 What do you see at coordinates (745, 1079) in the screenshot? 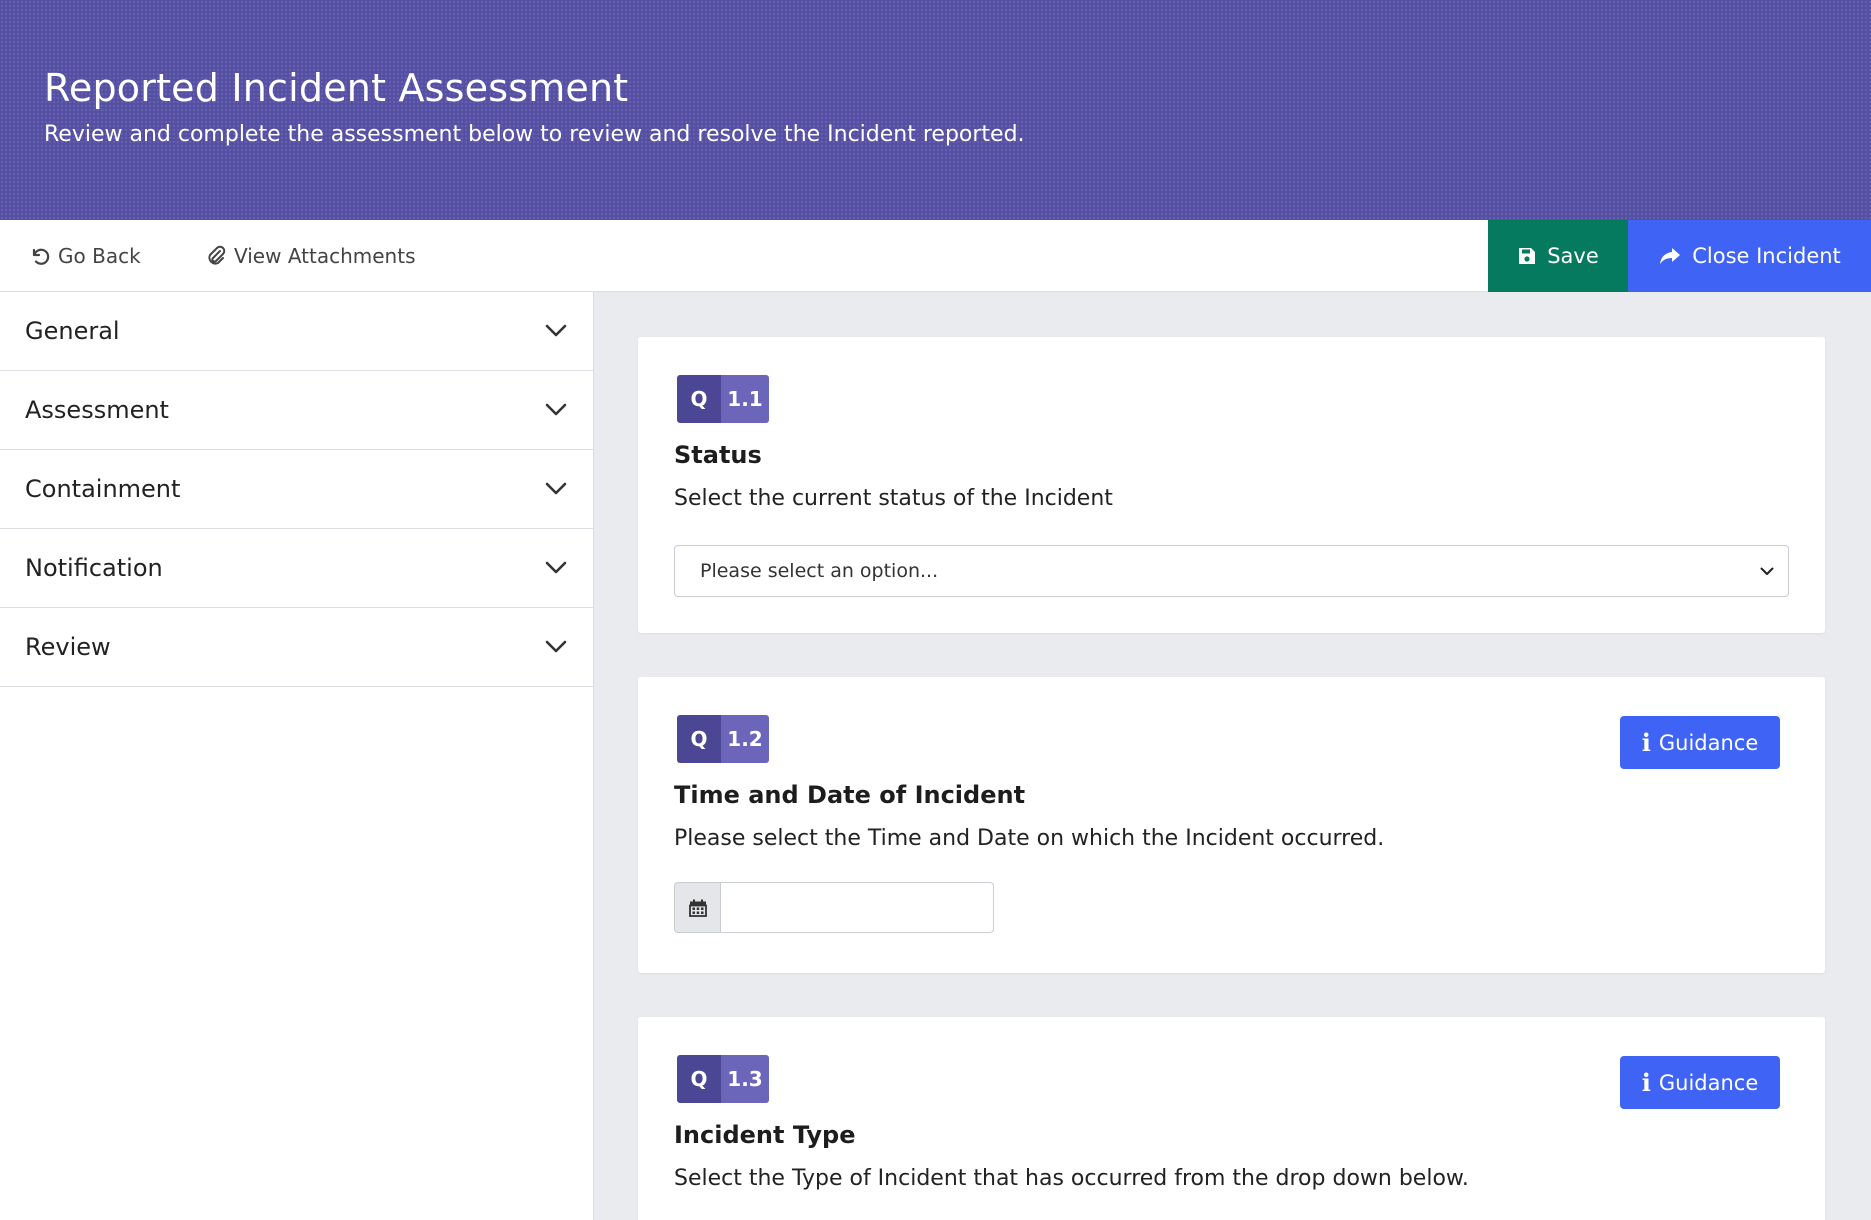
I see `question-number: 1.3` at bounding box center [745, 1079].